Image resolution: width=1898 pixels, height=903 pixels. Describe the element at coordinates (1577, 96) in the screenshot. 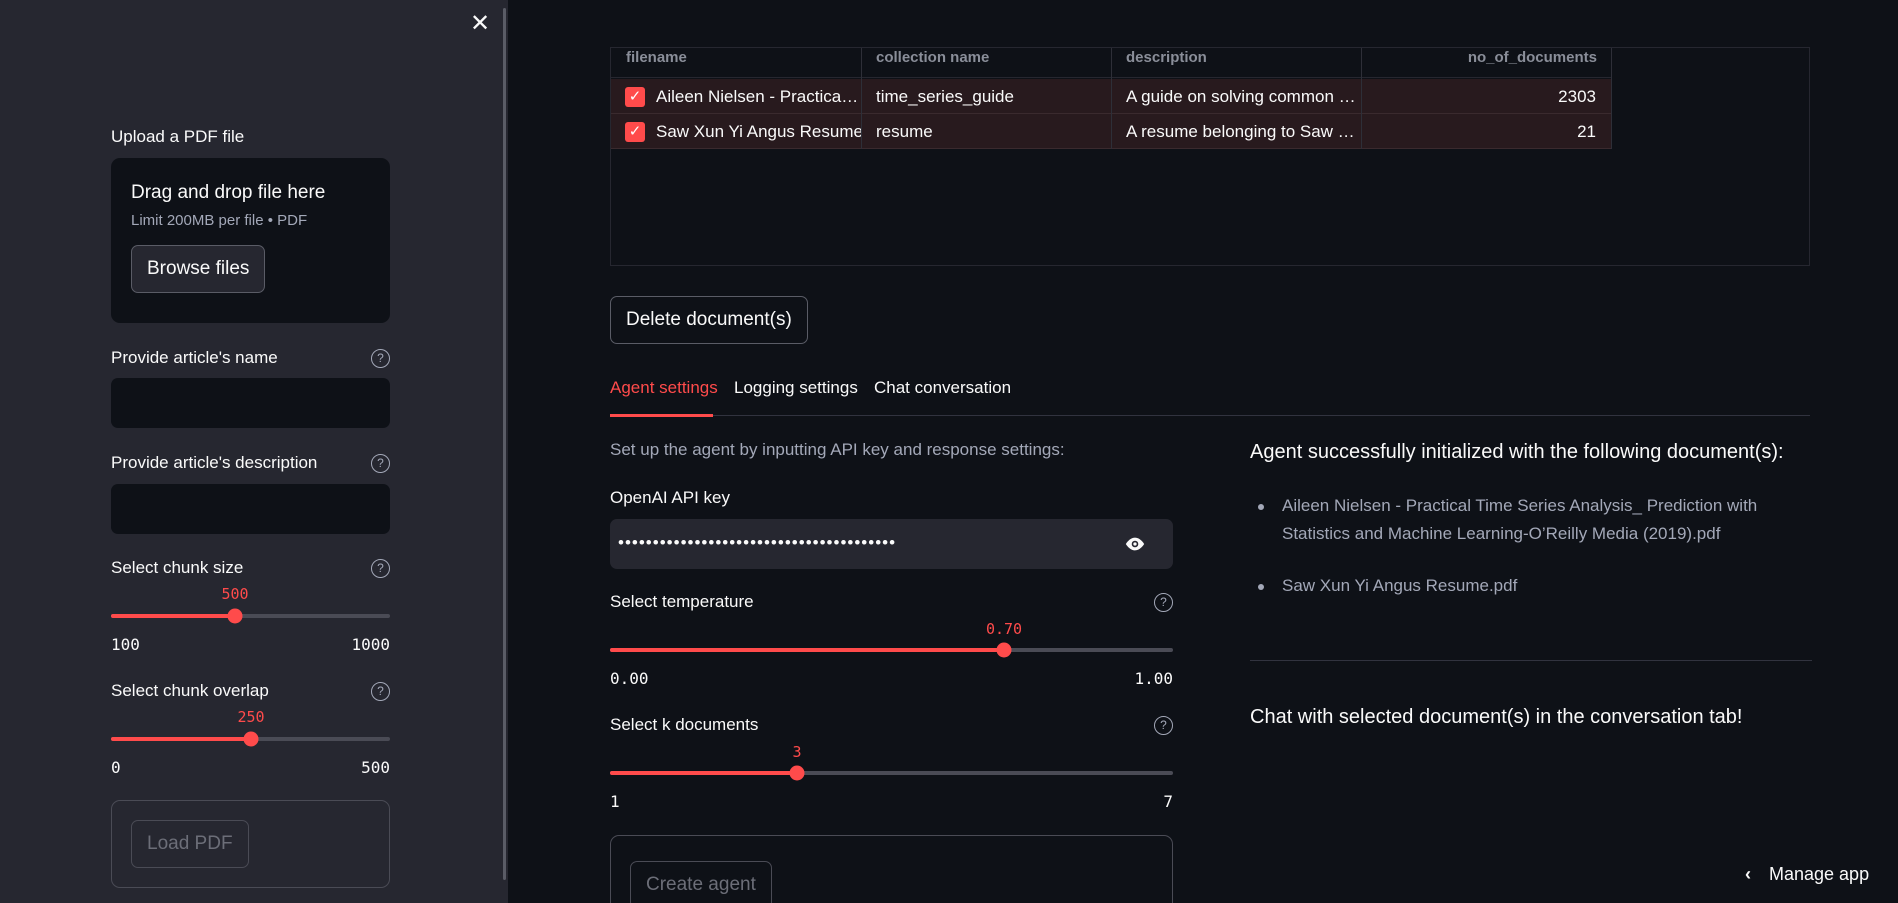

I see `cell-count: 2303` at that location.